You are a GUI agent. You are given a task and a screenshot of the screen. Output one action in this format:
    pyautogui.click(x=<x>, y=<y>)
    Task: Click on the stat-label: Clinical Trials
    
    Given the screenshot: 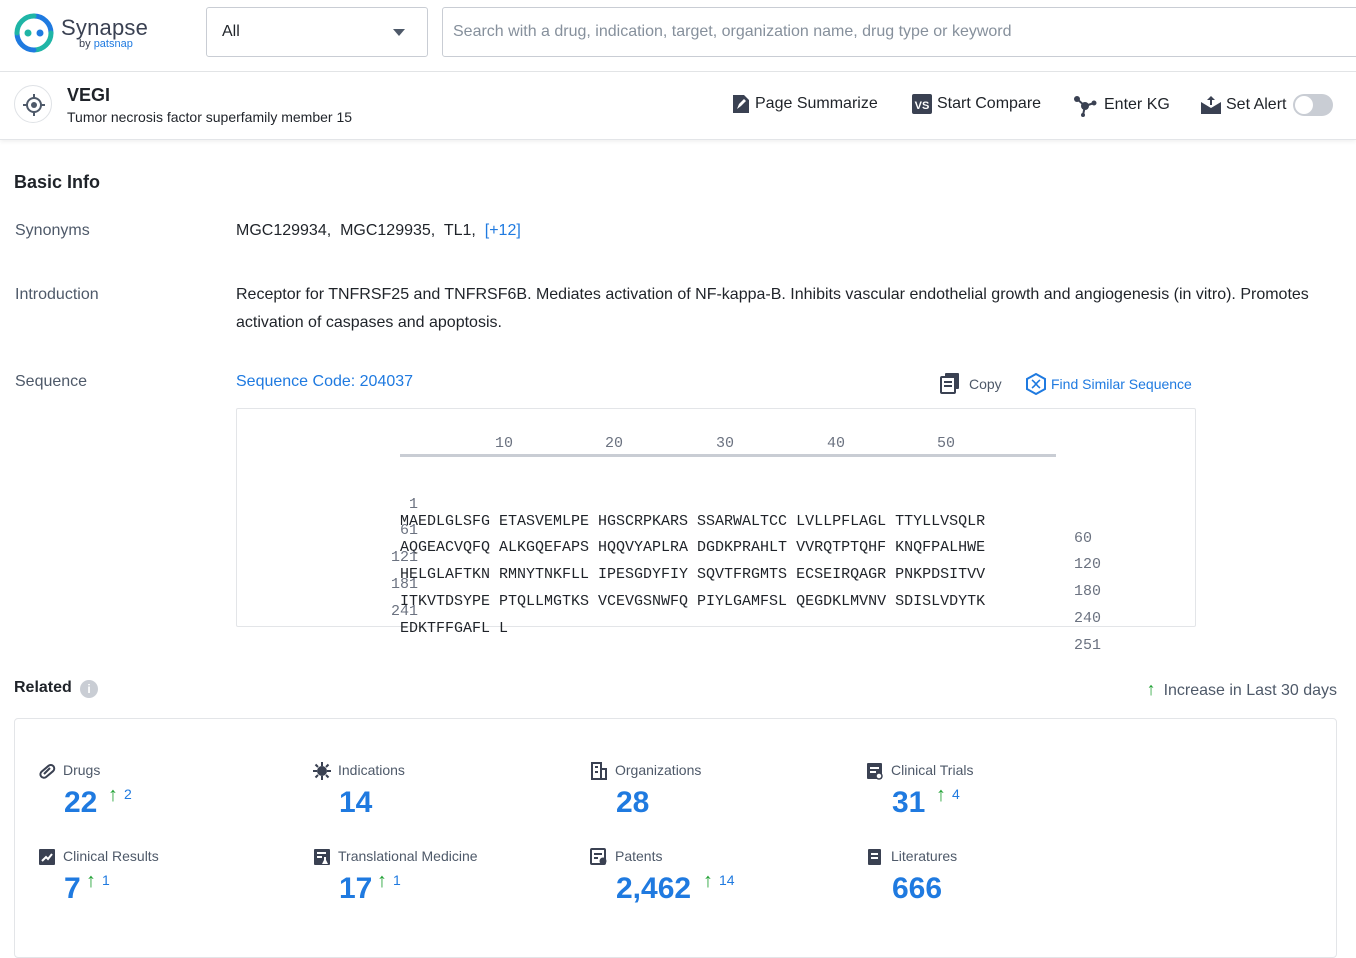 What is the action you would take?
    pyautogui.click(x=932, y=770)
    